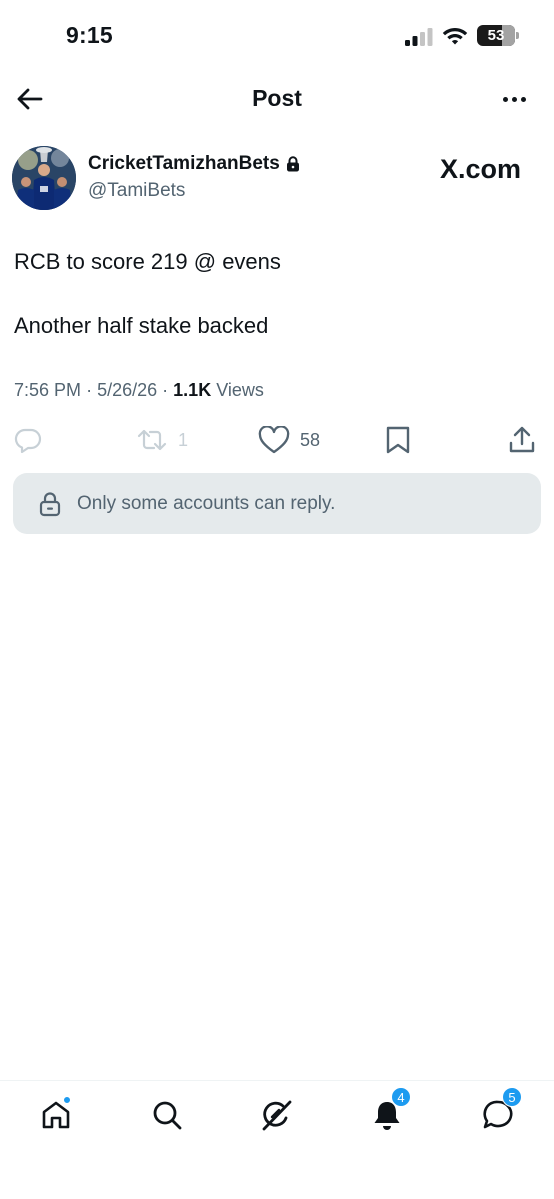  I want to click on battery-cap, so click(517, 35).